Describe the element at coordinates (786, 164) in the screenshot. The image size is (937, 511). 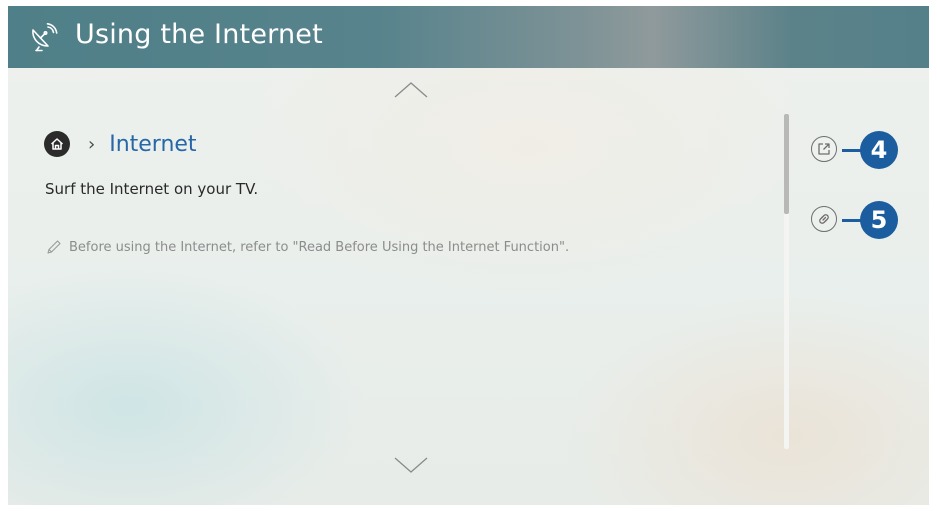
I see `scrollbar-thumb` at that location.